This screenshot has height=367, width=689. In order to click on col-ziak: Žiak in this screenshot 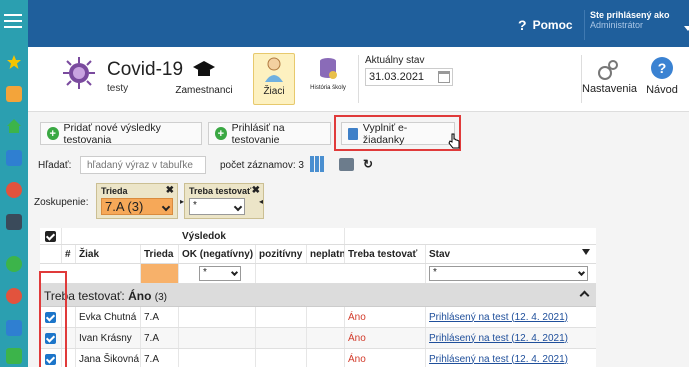, I will do `click(108, 254)`.